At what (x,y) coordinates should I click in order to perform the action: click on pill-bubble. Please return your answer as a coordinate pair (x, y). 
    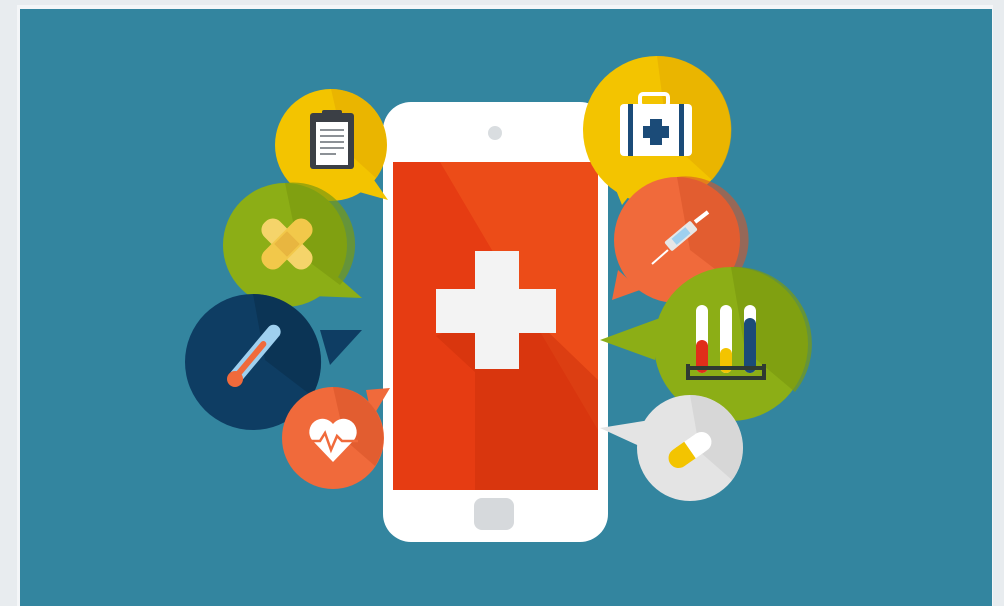
    Looking at the image, I should click on (671, 448).